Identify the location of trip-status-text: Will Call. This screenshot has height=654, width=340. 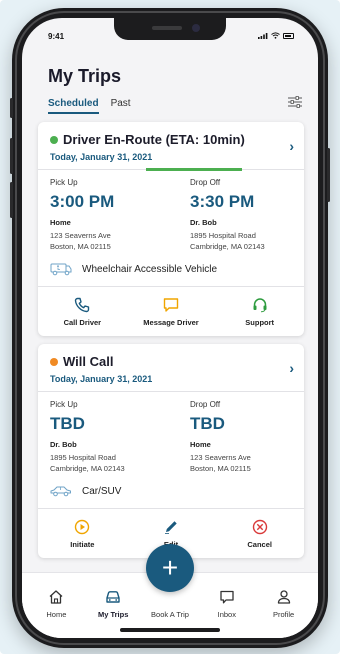
(88, 361).